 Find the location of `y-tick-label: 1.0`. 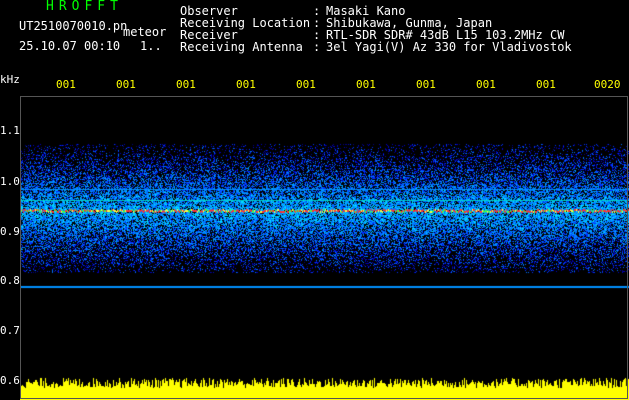

y-tick-label: 1.0 is located at coordinates (10, 181).